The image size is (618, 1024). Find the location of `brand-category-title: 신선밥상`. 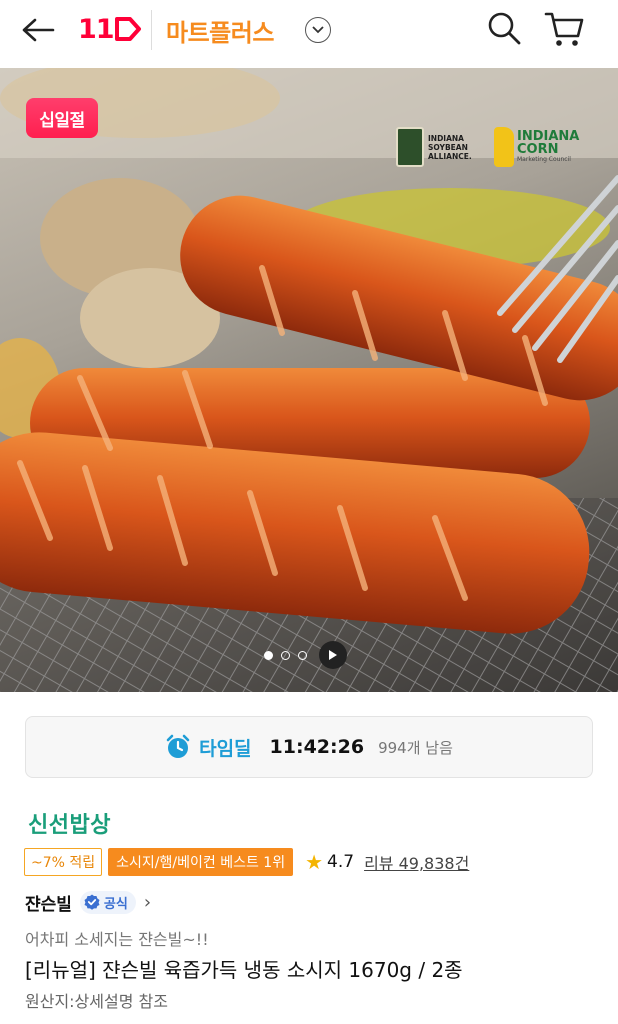

brand-category-title: 신선밥상 is located at coordinates (69, 823).